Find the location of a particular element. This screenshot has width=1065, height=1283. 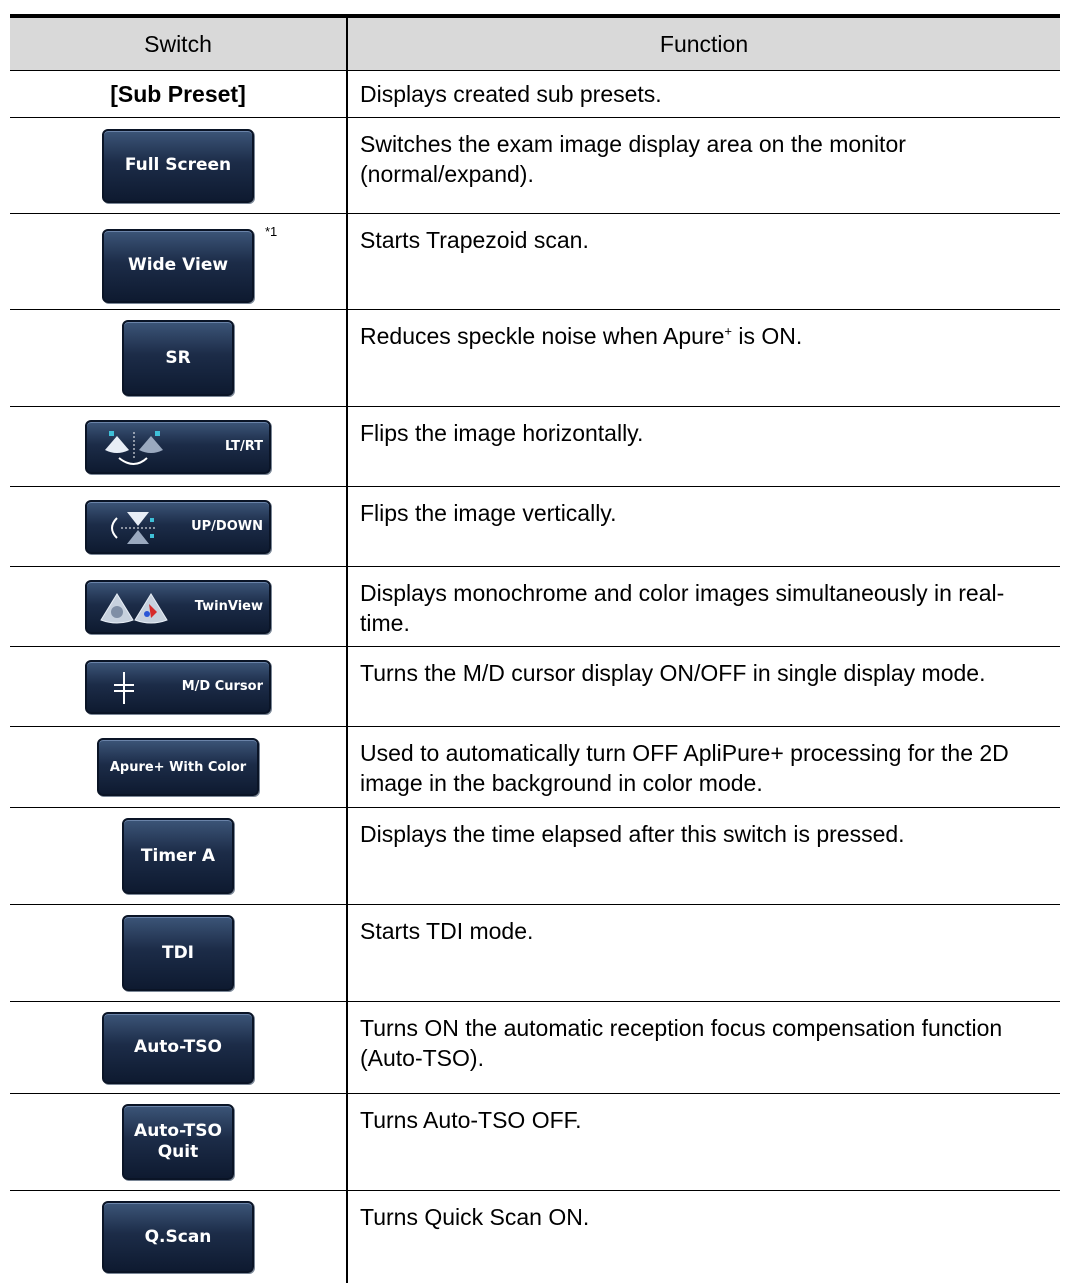

flip-vertical-icon is located at coordinates (133, 528).